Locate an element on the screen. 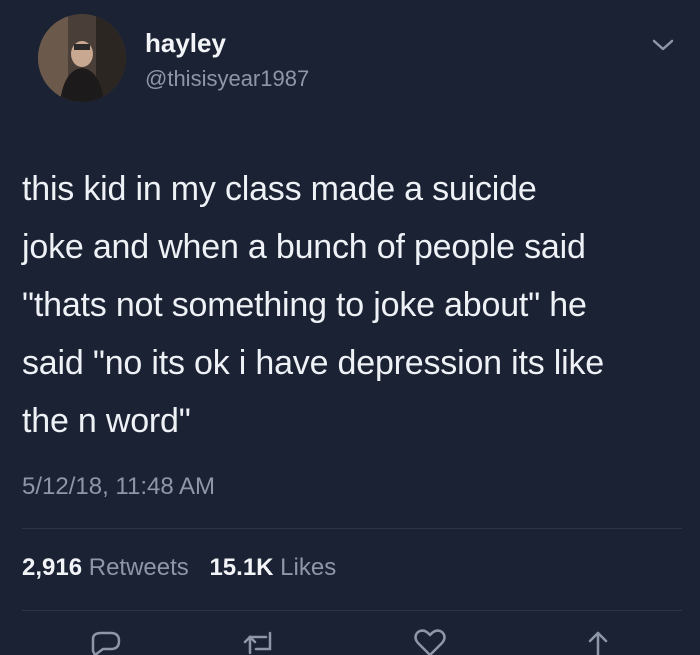  retweets-count: 2,916 is located at coordinates (52, 567).